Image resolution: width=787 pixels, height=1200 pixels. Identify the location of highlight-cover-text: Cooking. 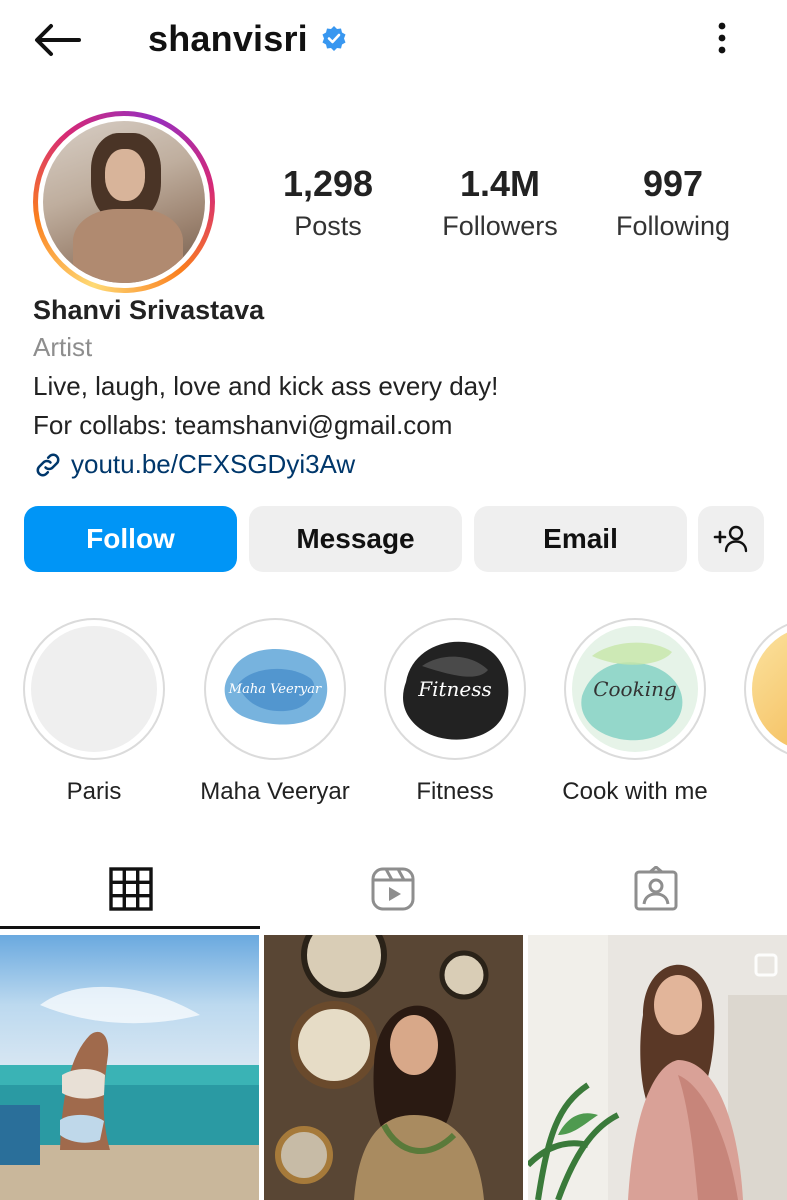
(635, 689).